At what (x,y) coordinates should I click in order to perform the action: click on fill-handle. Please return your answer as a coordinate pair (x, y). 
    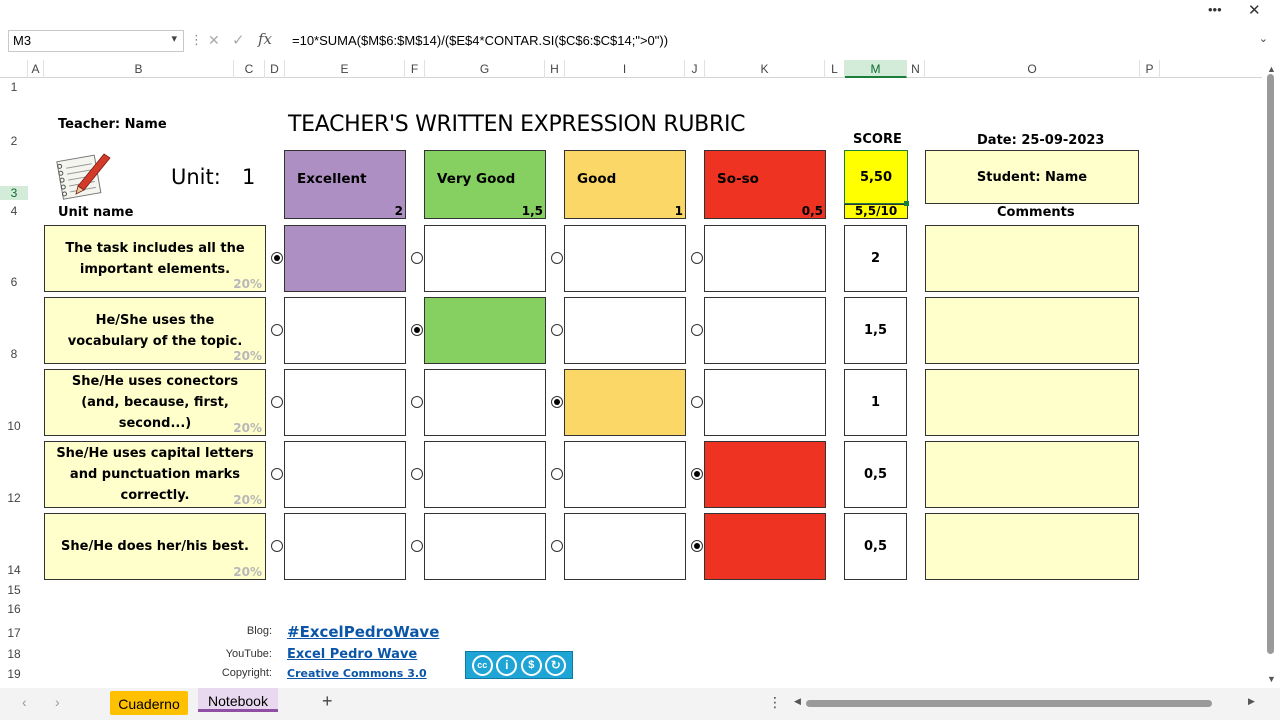
    Looking at the image, I should click on (906, 203).